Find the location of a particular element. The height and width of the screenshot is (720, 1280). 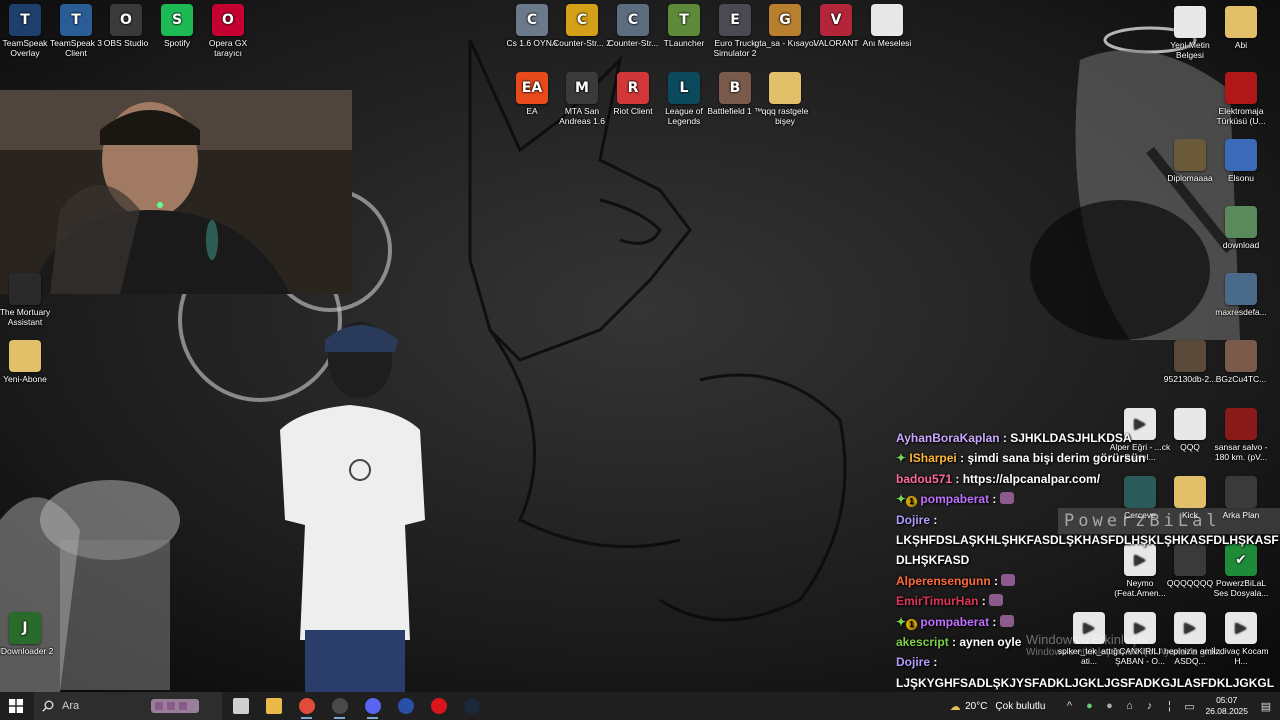

chat-username: badou571 is located at coordinates (924, 478).